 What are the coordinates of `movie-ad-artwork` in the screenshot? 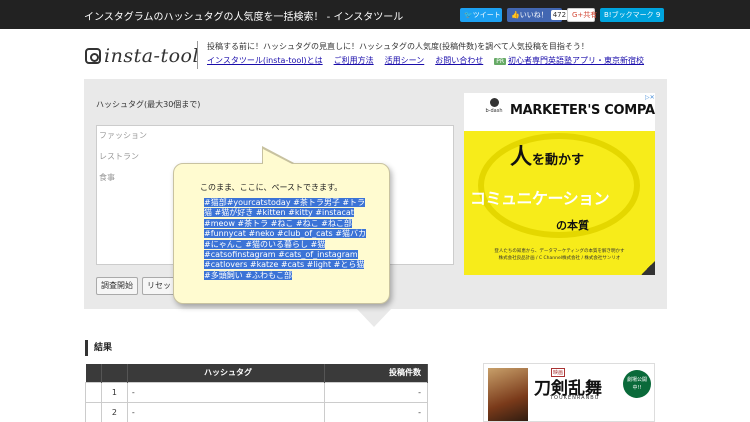 It's located at (508, 394).